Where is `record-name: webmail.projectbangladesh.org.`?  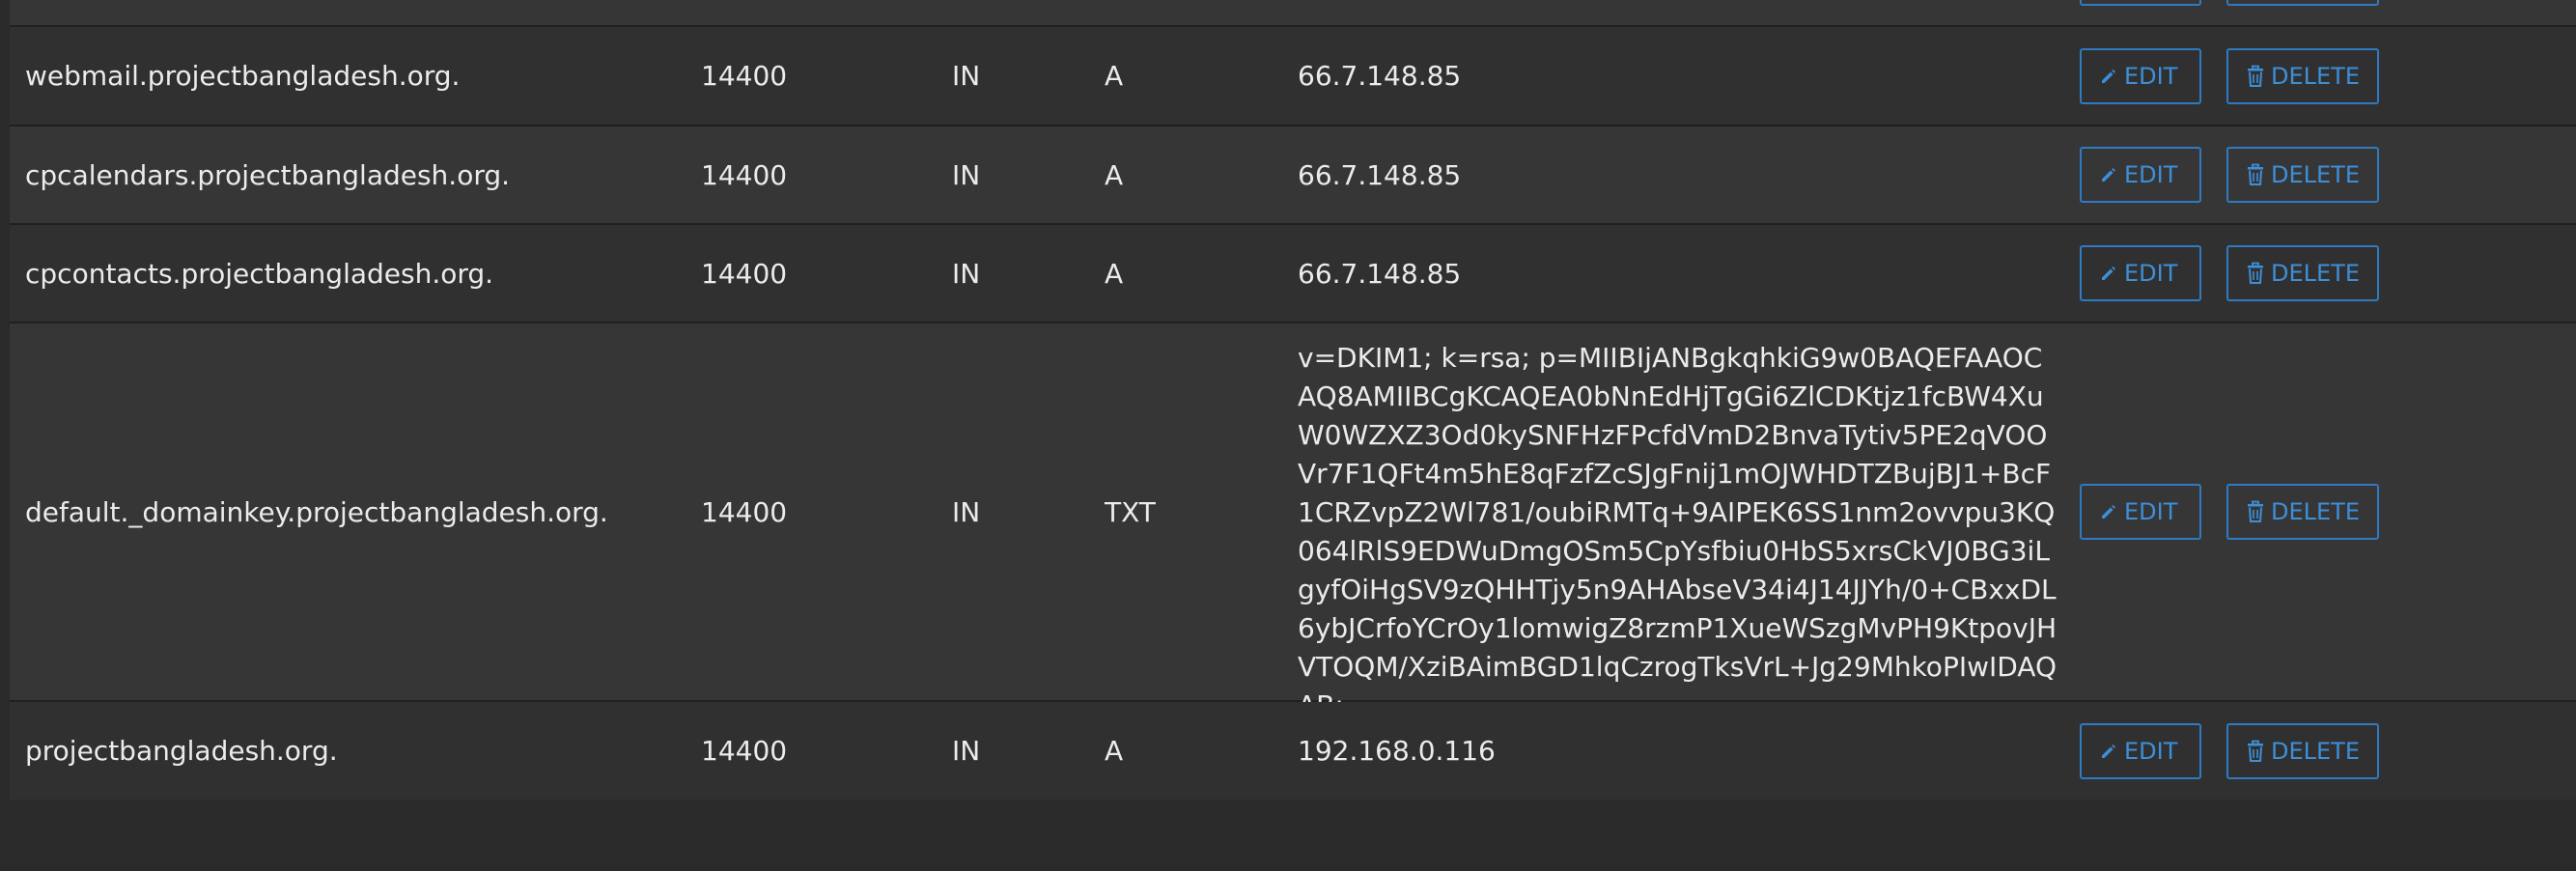
record-name: webmail.projectbangladesh.org. is located at coordinates (243, 76).